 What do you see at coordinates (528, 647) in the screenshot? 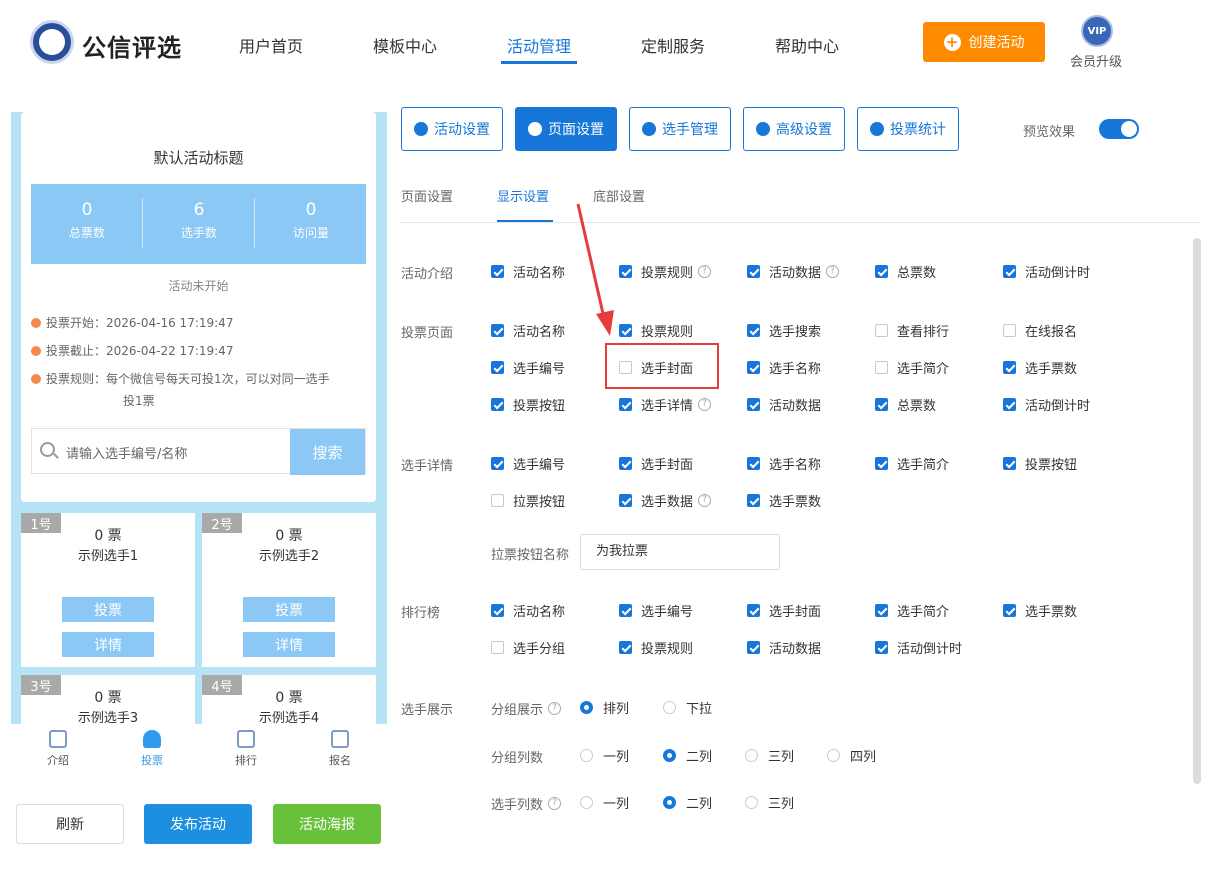
I see `checkbox-item: 选手分组` at bounding box center [528, 647].